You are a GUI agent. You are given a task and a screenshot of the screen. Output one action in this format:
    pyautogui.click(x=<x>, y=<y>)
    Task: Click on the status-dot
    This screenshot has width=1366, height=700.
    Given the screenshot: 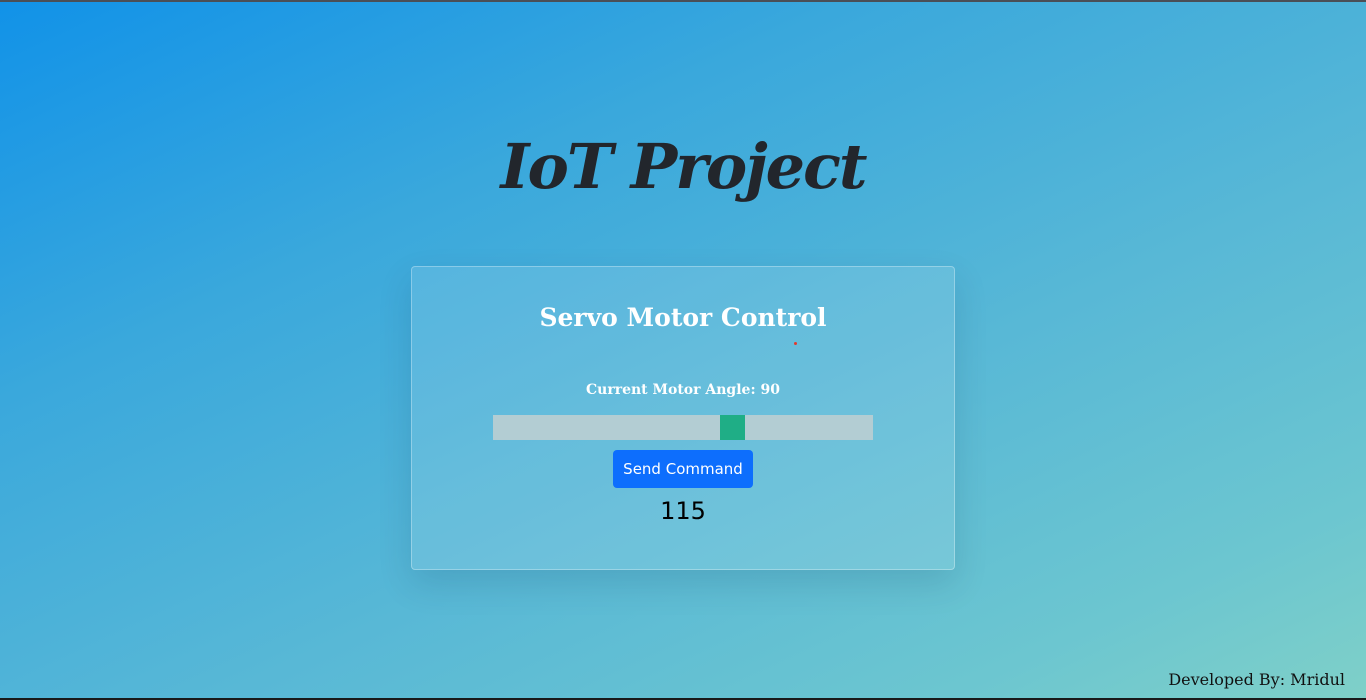 What is the action you would take?
    pyautogui.click(x=795, y=343)
    